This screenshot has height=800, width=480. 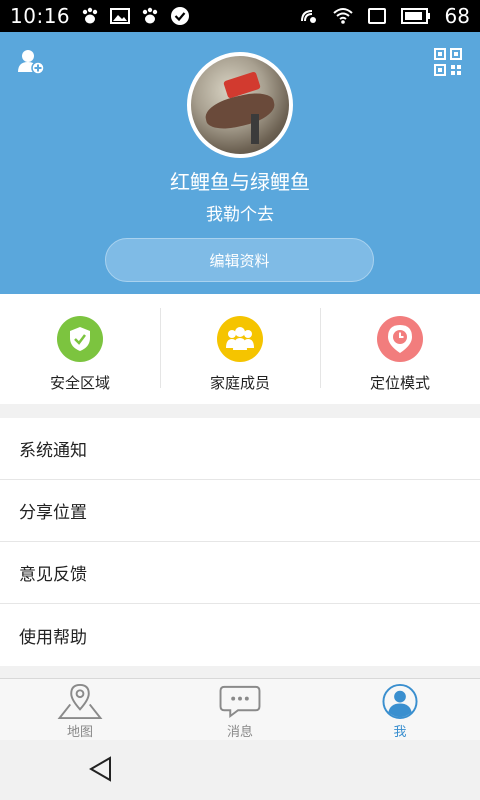 I want to click on location-clock-icon, so click(x=400, y=339).